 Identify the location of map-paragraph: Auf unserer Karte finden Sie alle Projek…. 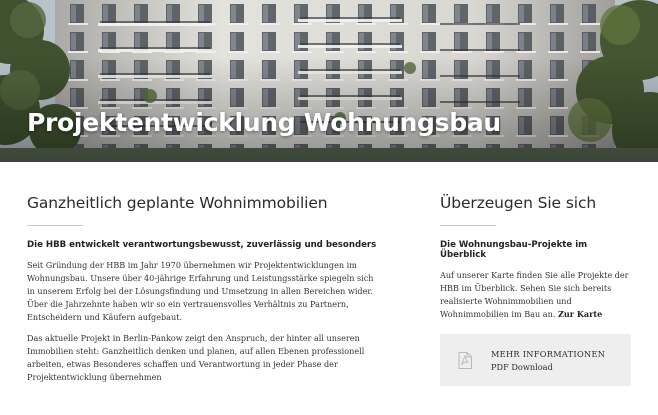
(536, 295).